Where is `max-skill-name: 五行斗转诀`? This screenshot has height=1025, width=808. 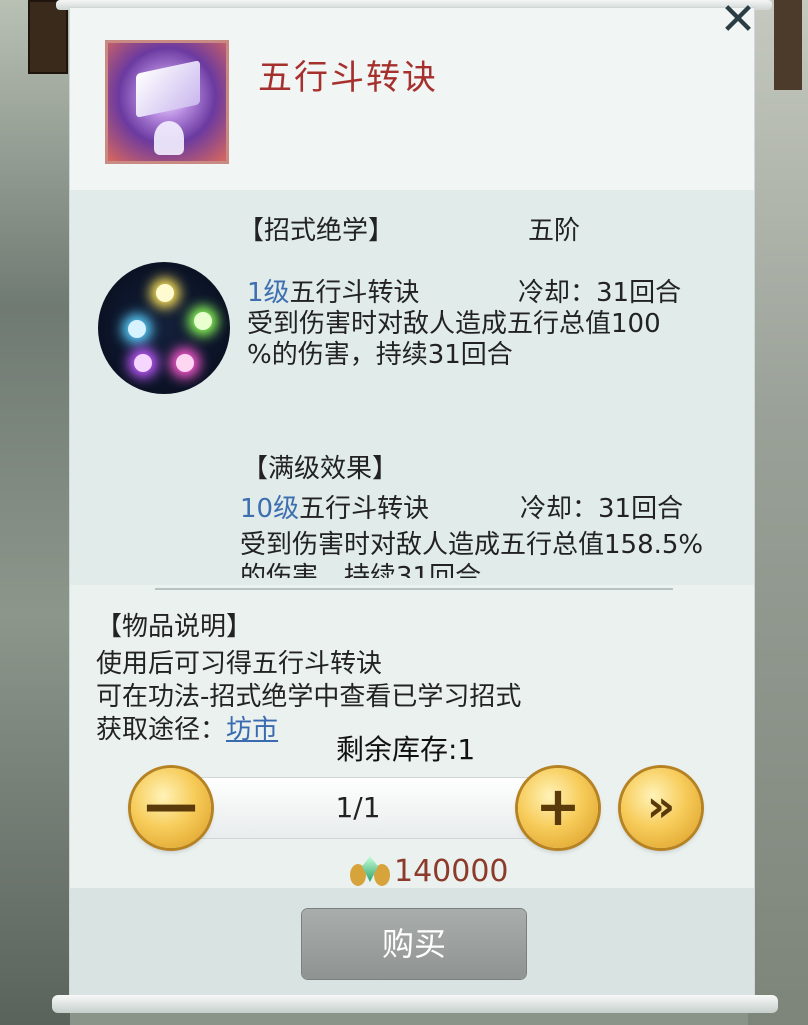
max-skill-name: 五行斗转诀 is located at coordinates (364, 509).